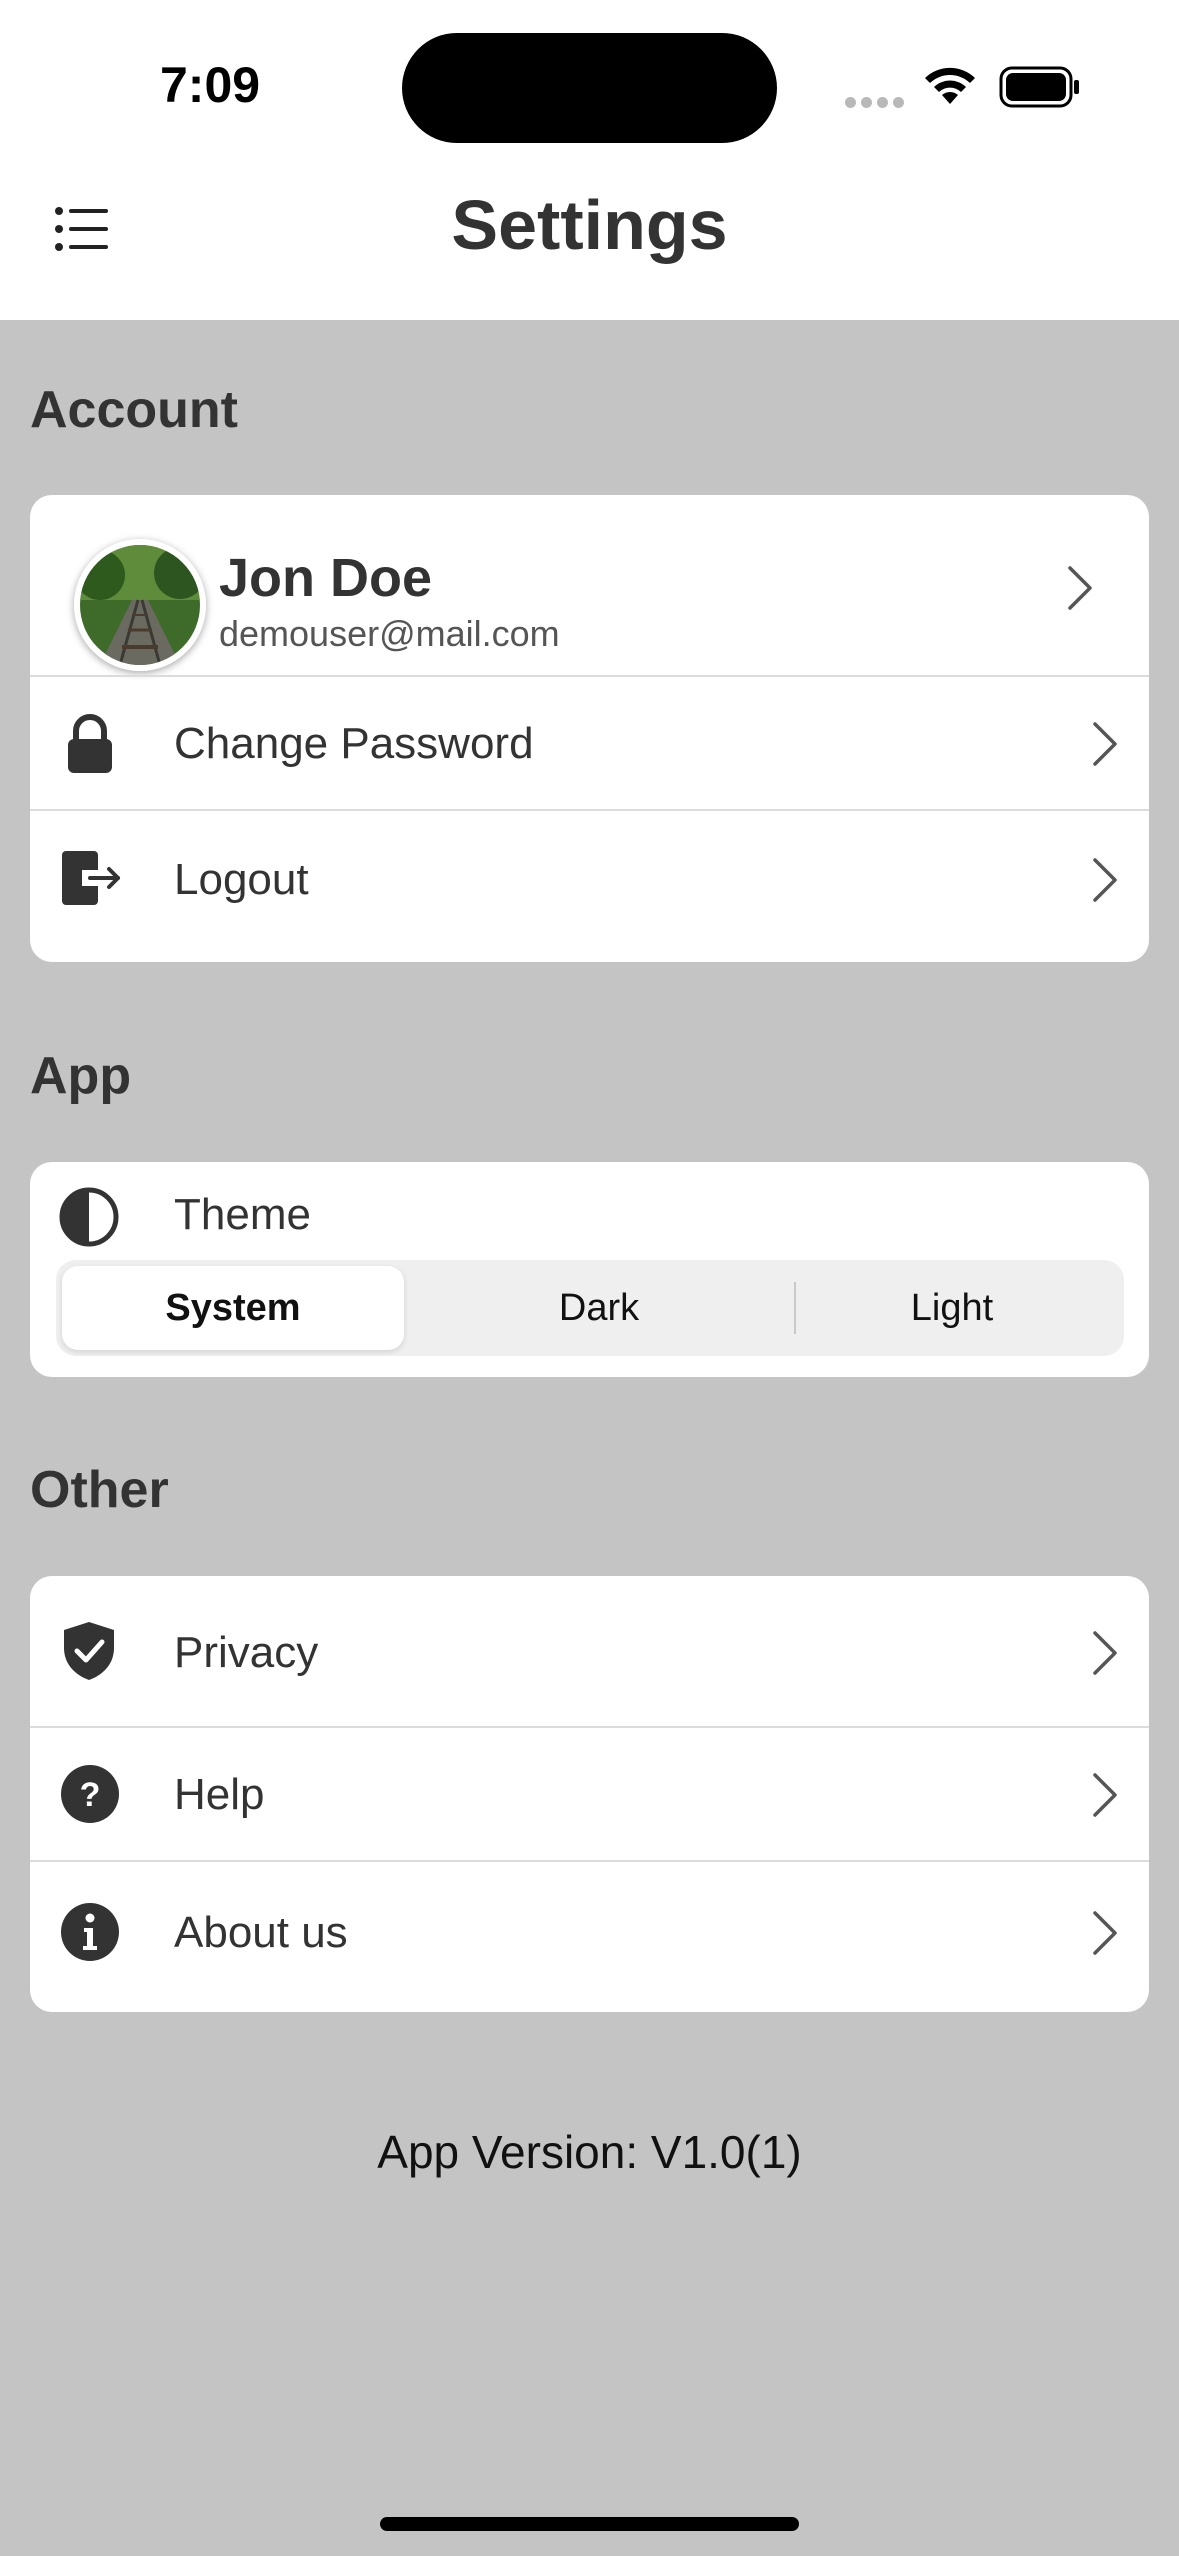 Image resolution: width=1179 pixels, height=2556 pixels. What do you see at coordinates (389, 633) in the screenshot?
I see `user-email: demouser@mail.com` at bounding box center [389, 633].